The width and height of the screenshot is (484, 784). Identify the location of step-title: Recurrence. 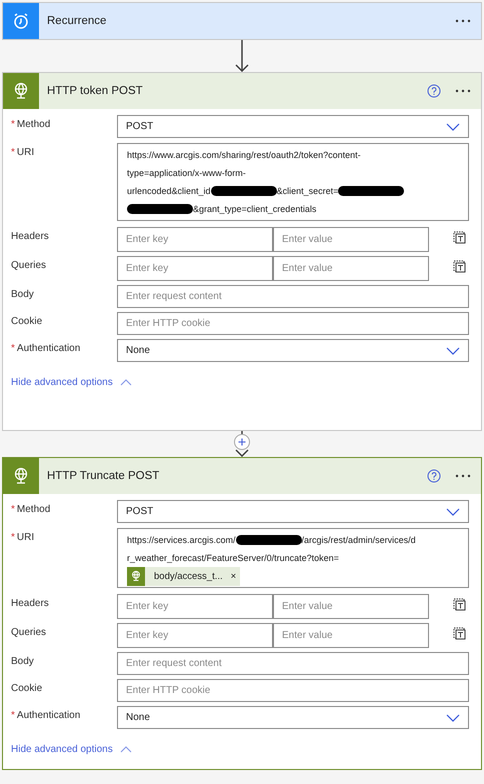
(77, 21).